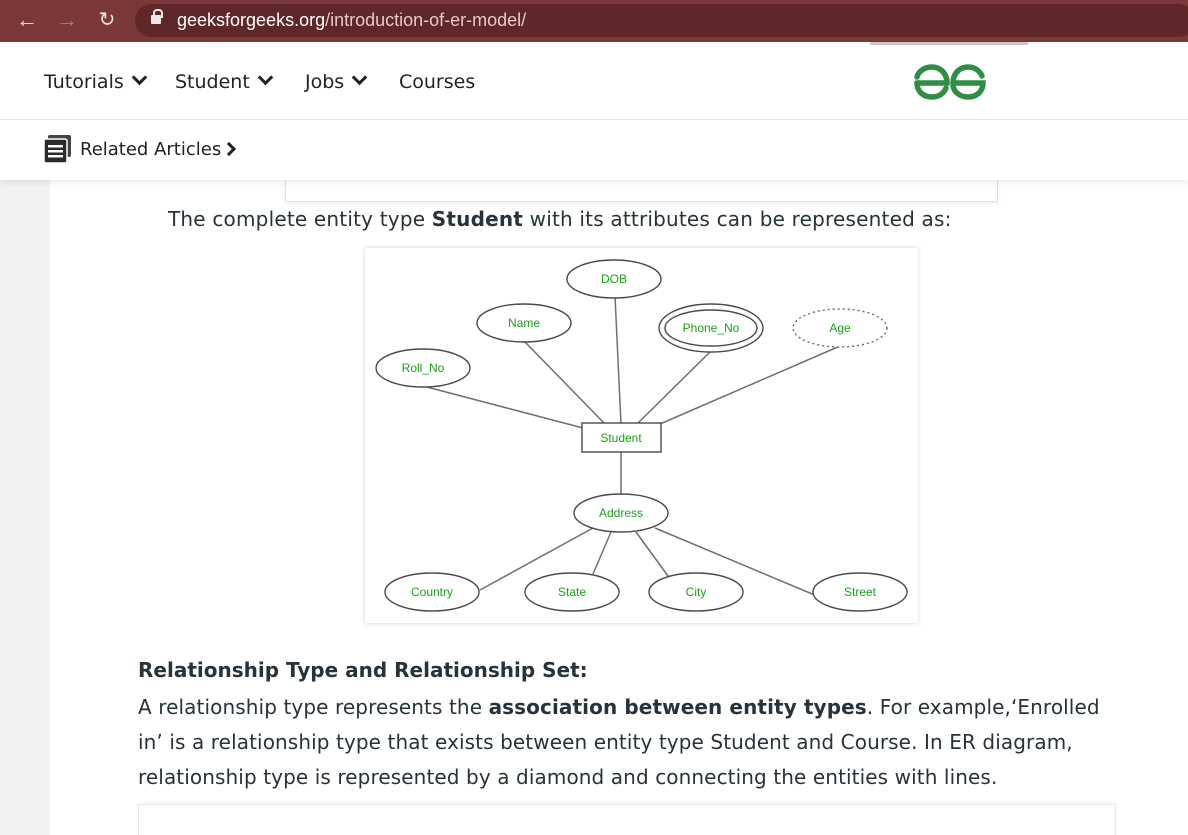 This screenshot has height=835, width=1188. I want to click on site-nav: Tutorials Student Jobs Courses, so click(594, 81).